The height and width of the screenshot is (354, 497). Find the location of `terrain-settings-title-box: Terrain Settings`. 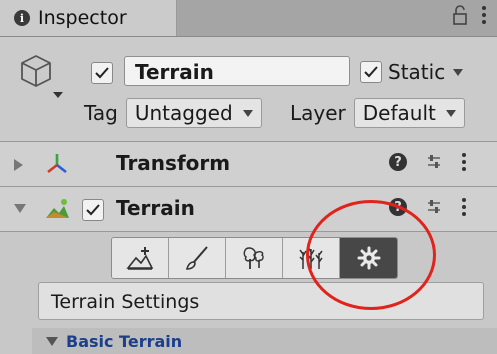

terrain-settings-title-box: Terrain Settings is located at coordinates (261, 301).